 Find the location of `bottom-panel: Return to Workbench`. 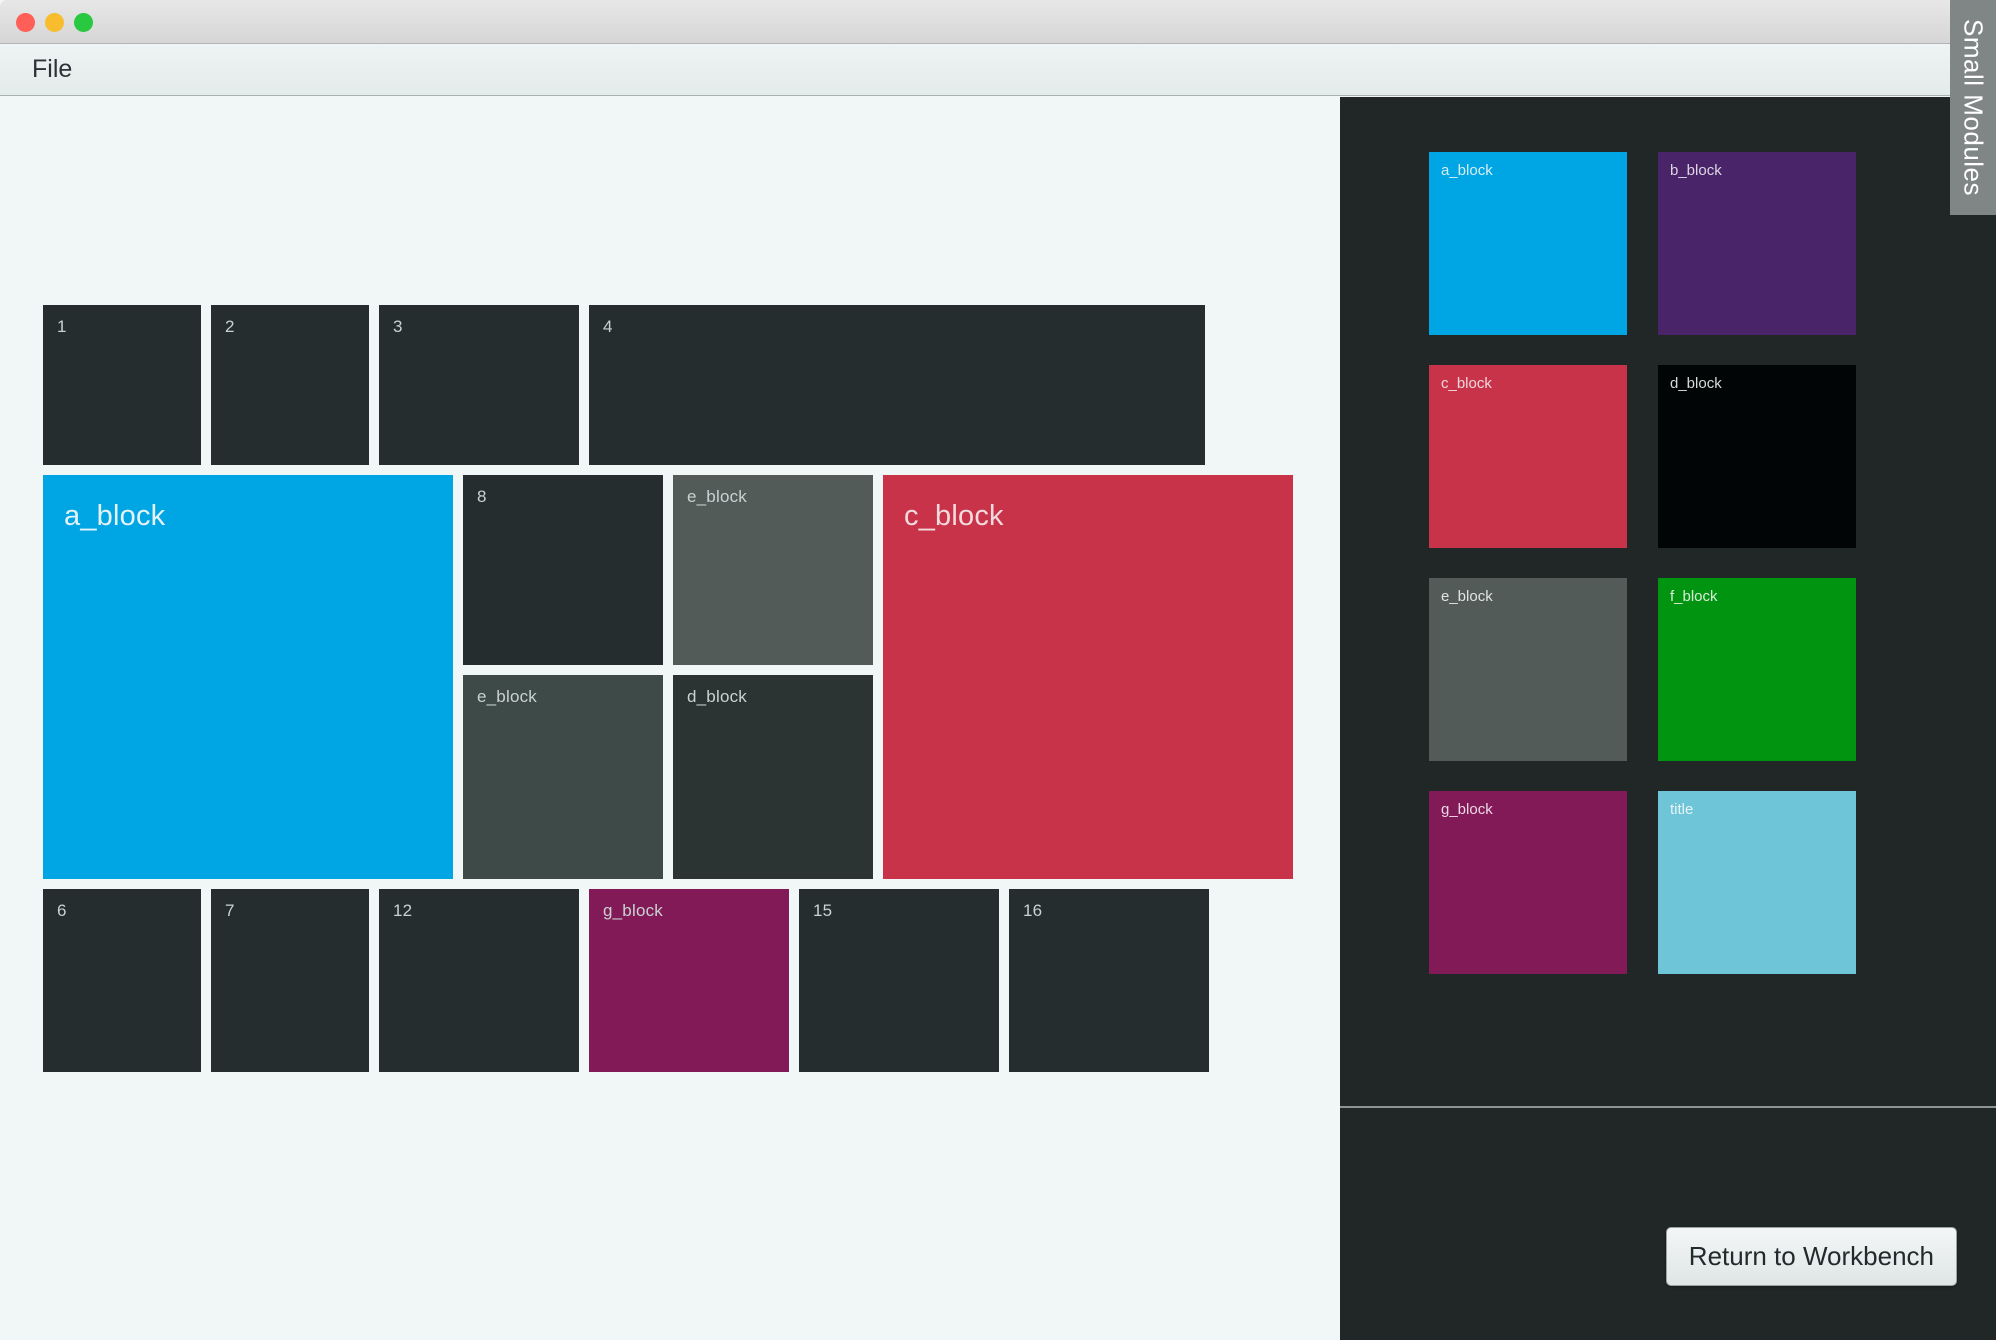

bottom-panel: Return to Workbench is located at coordinates (1668, 1224).